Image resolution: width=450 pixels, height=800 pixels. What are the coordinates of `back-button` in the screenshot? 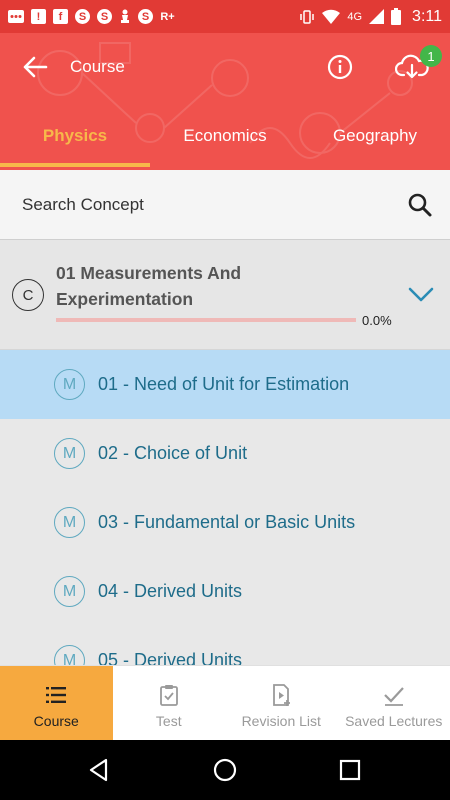 It's located at (35, 67).